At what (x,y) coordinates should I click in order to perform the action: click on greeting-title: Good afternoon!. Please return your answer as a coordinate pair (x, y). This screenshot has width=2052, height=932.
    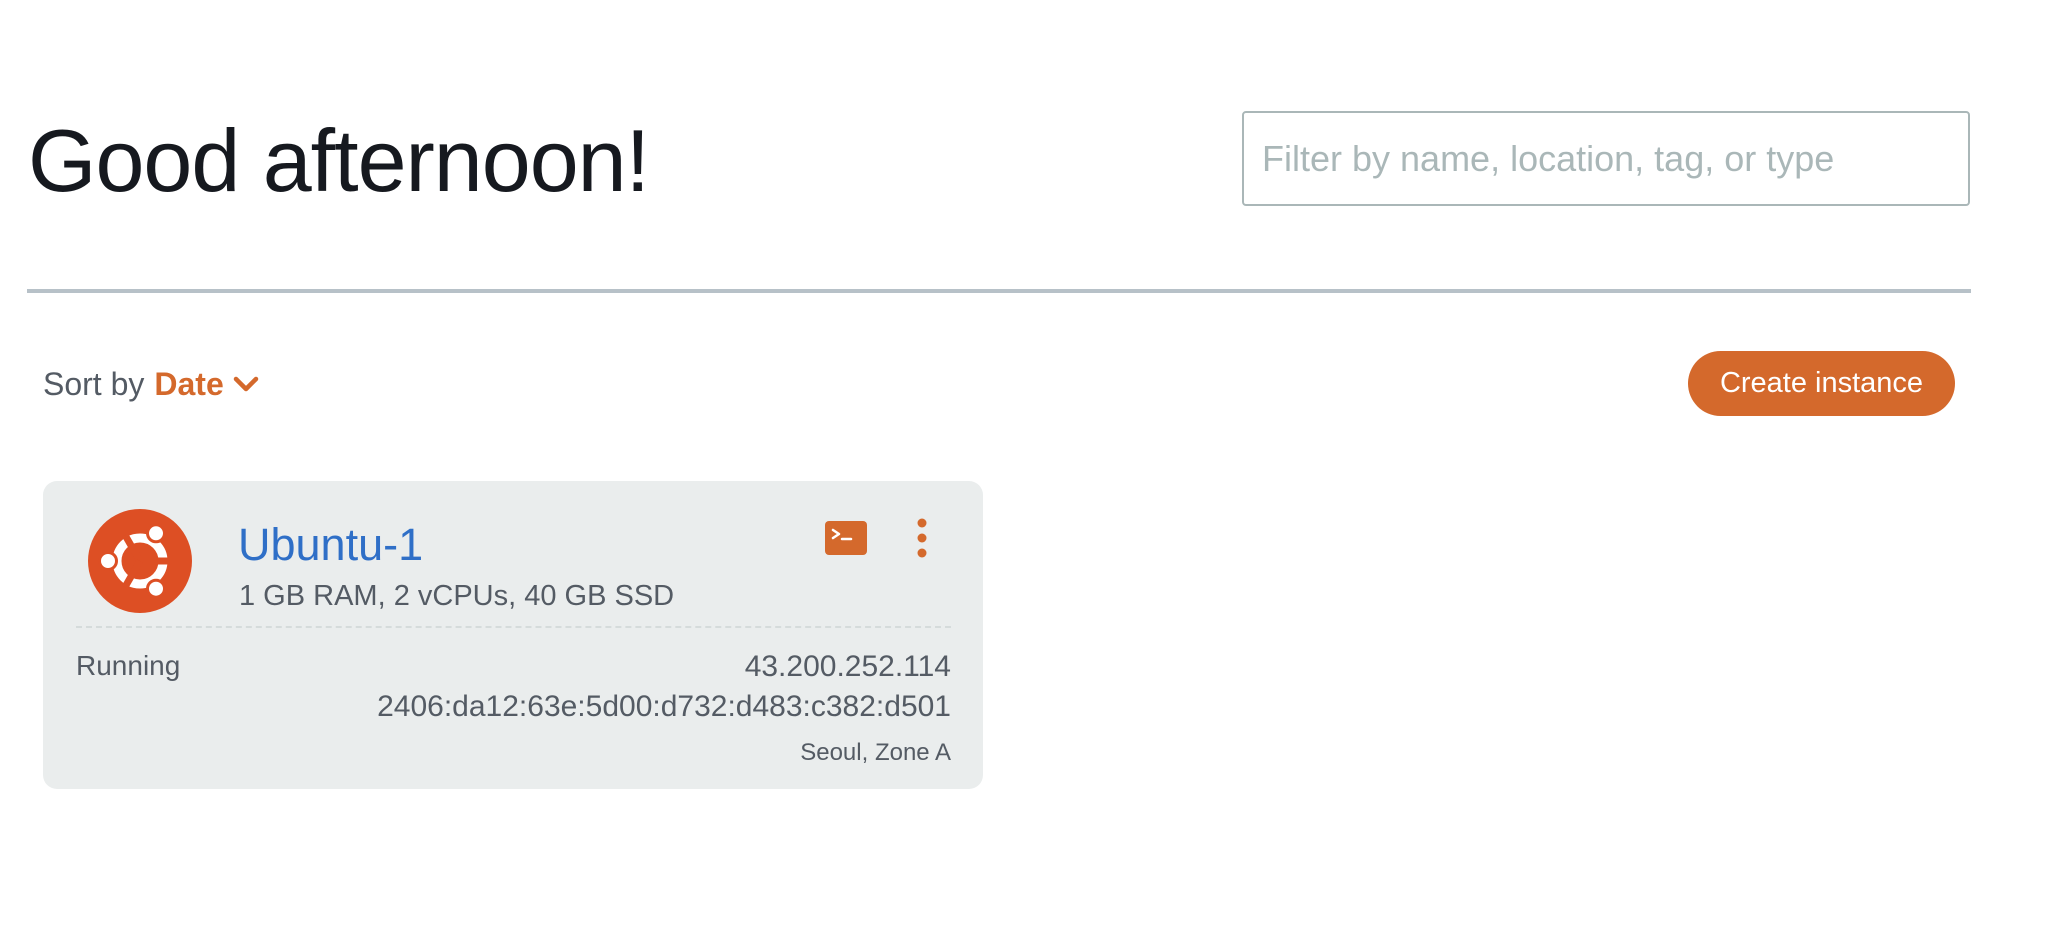
    Looking at the image, I should click on (339, 160).